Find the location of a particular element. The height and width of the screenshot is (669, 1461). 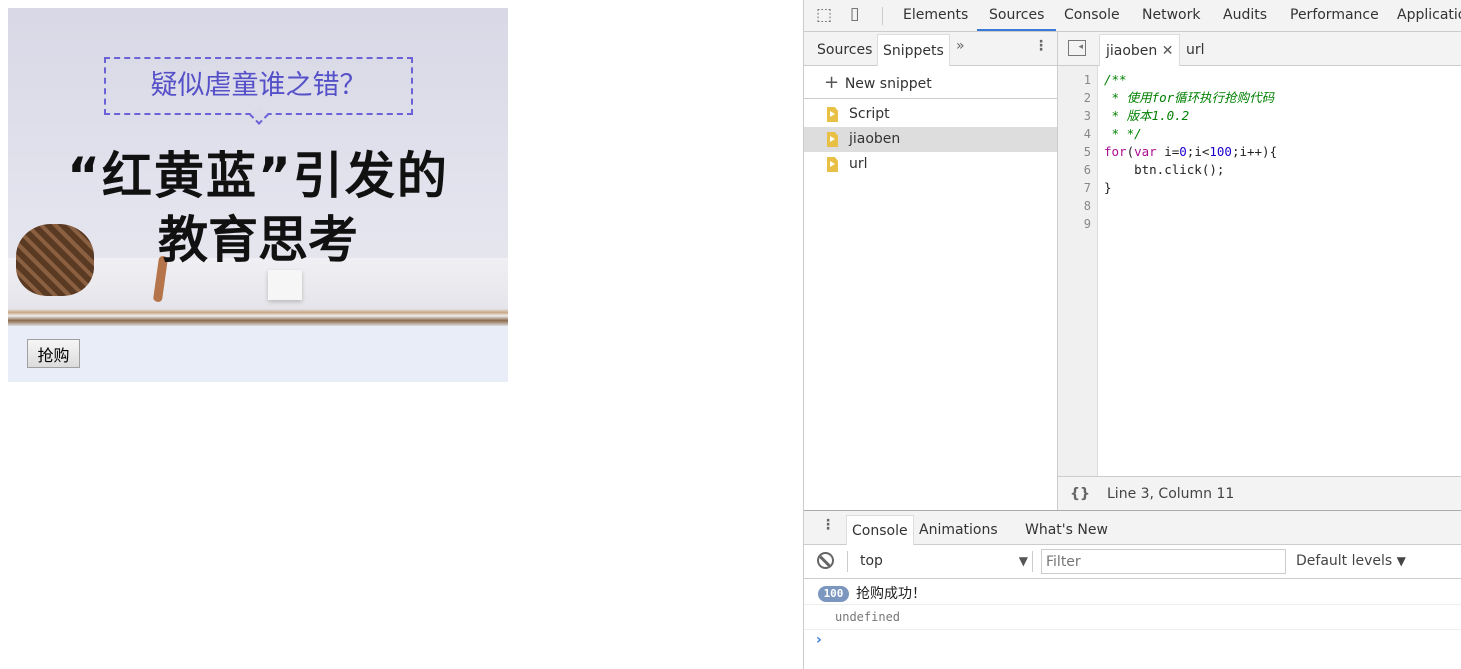

buy-button: 抢购 is located at coordinates (53, 353).